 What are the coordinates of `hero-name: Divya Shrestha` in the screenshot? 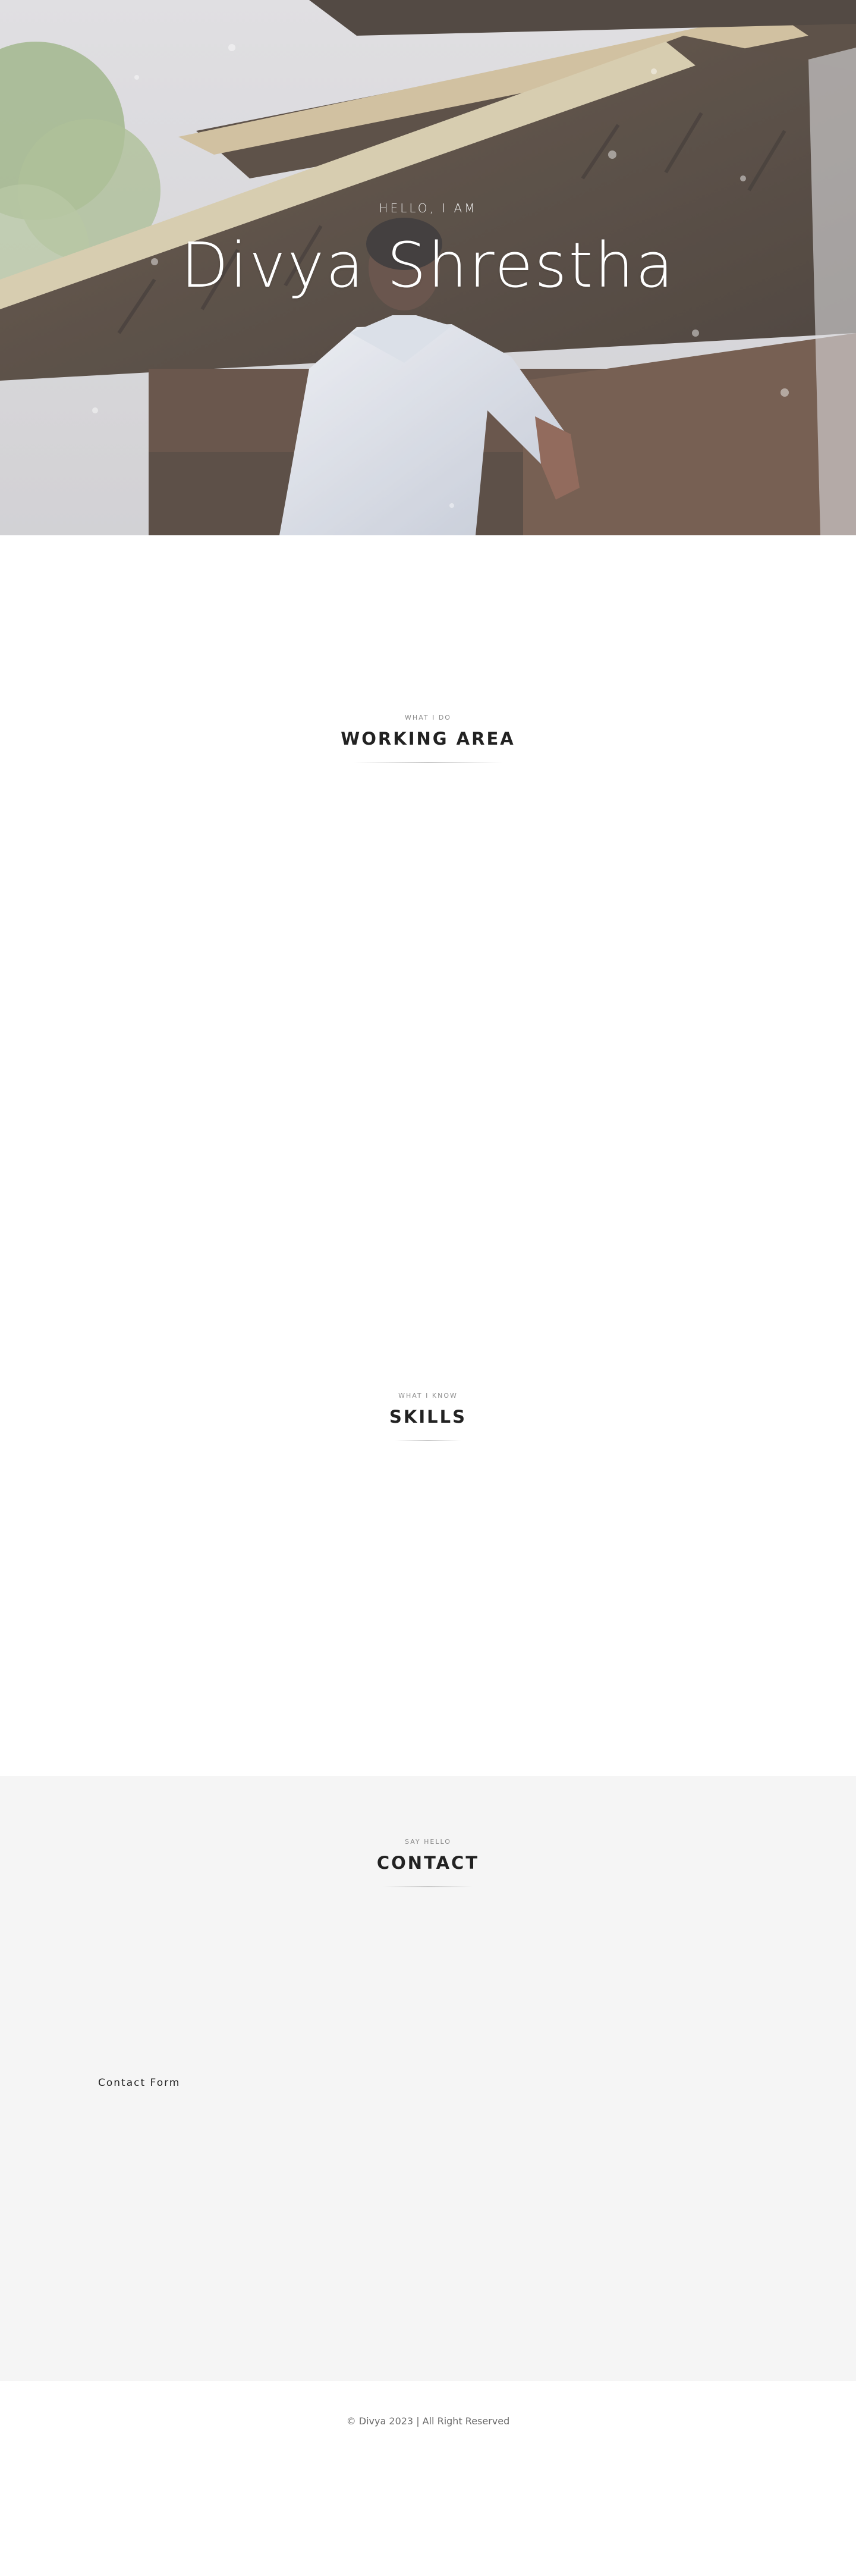 It's located at (428, 265).